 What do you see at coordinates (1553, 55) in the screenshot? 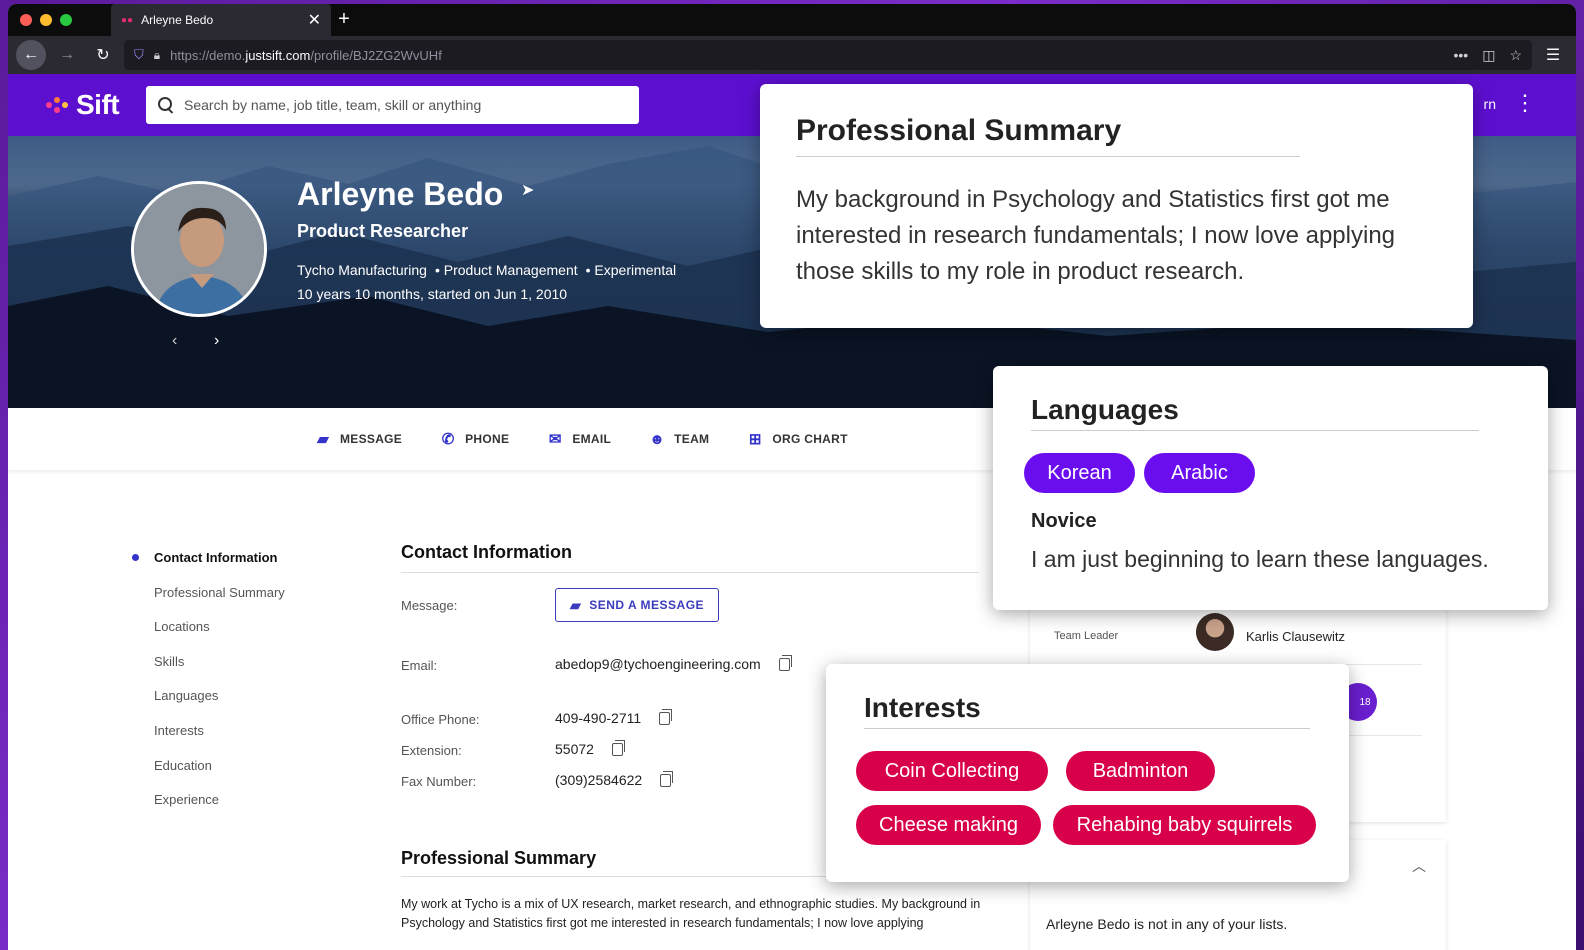
I see `hamburger-menu-icon: ☰` at bounding box center [1553, 55].